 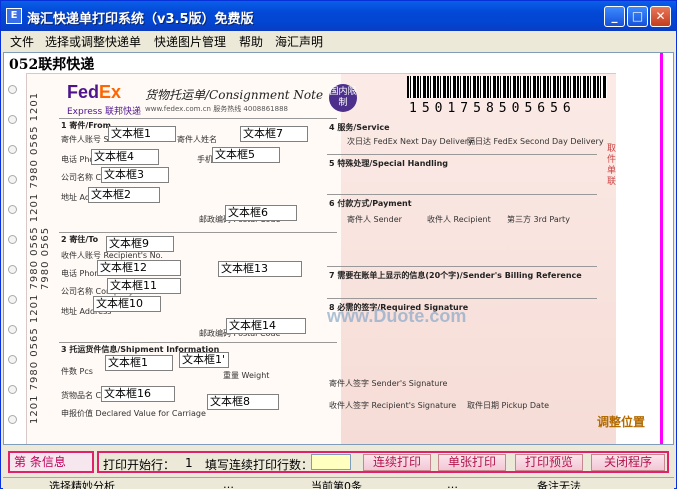 I want to click on label-pay-sender: 寄件人 Sender, so click(x=374, y=219).